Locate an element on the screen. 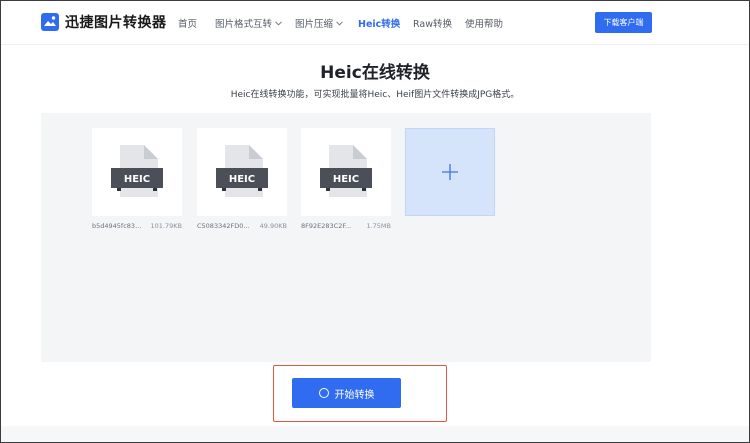 The width and height of the screenshot is (750, 443). logo-icon is located at coordinates (50, 22).